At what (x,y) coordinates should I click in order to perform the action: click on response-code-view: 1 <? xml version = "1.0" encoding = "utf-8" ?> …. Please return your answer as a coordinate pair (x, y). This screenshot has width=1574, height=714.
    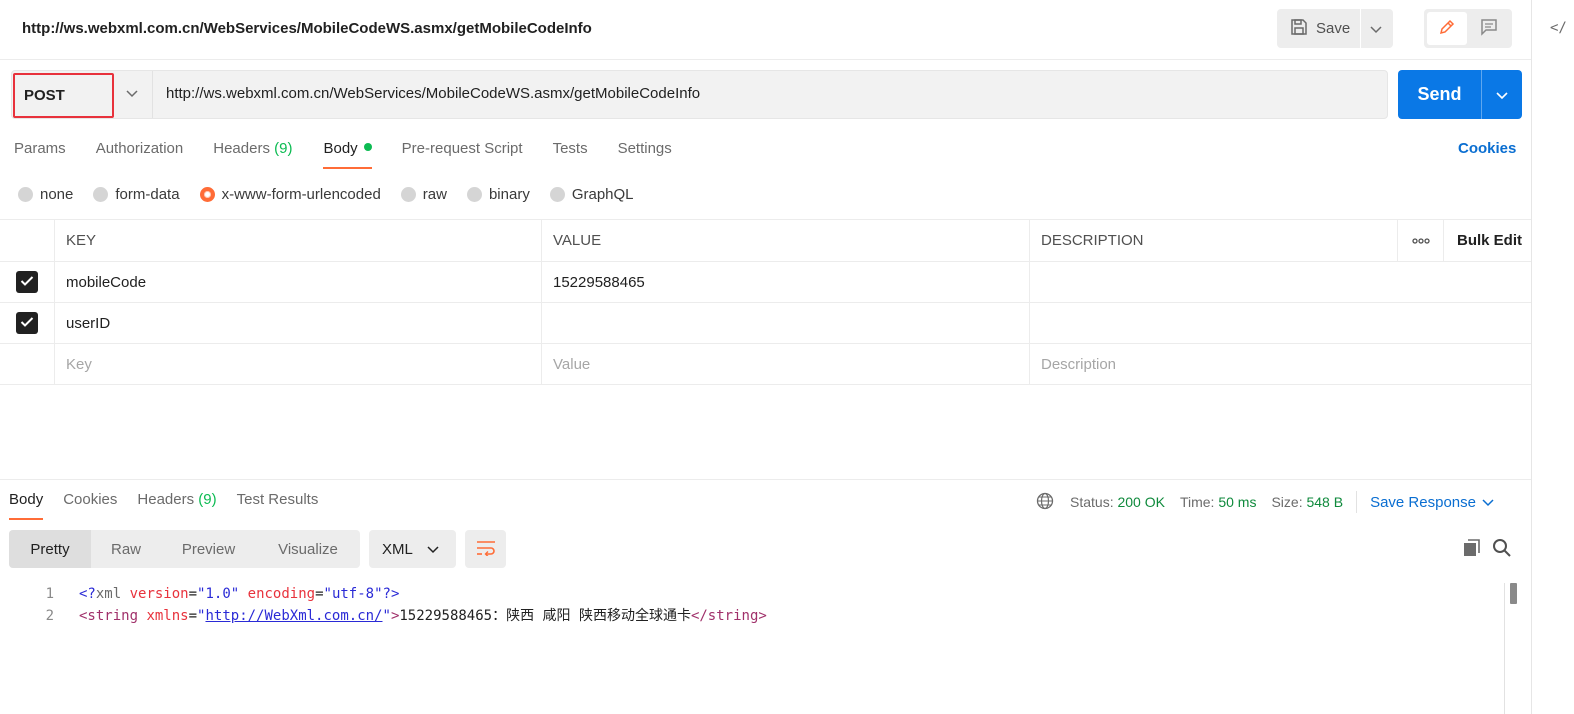
    Looking at the image, I should click on (383, 605).